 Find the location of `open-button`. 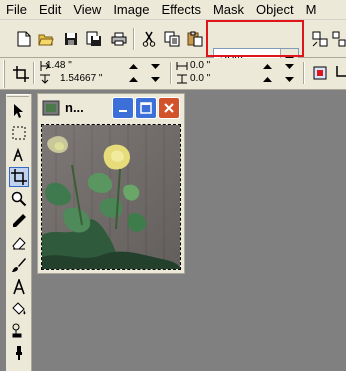

open-button is located at coordinates (46, 39).